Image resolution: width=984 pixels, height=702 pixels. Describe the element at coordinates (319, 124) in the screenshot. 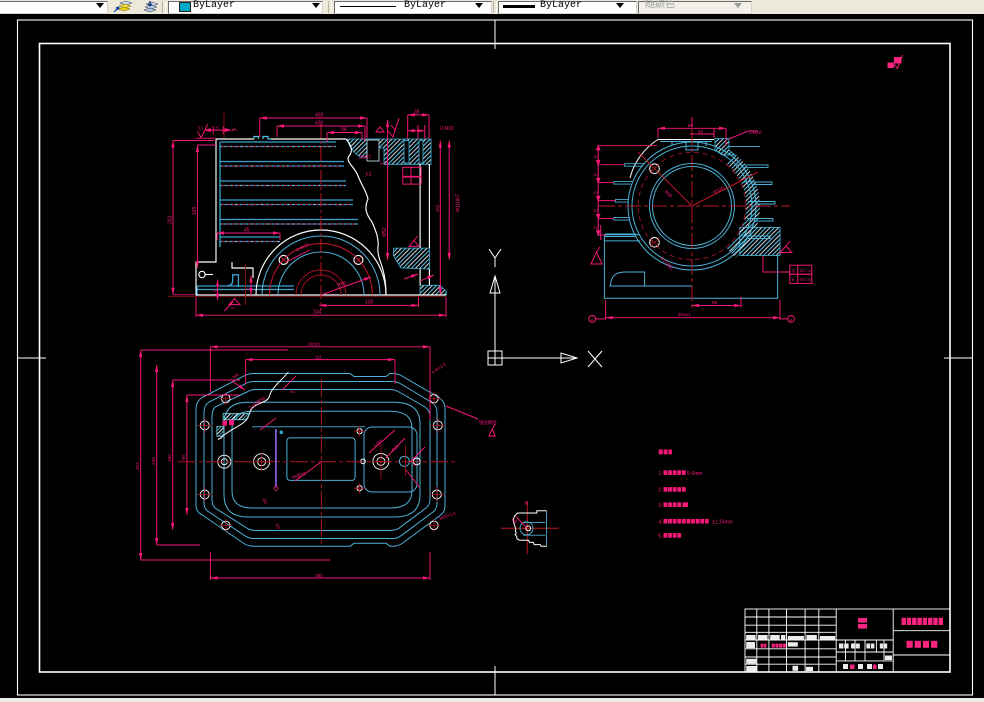

I see `svg-text: 430` at that location.